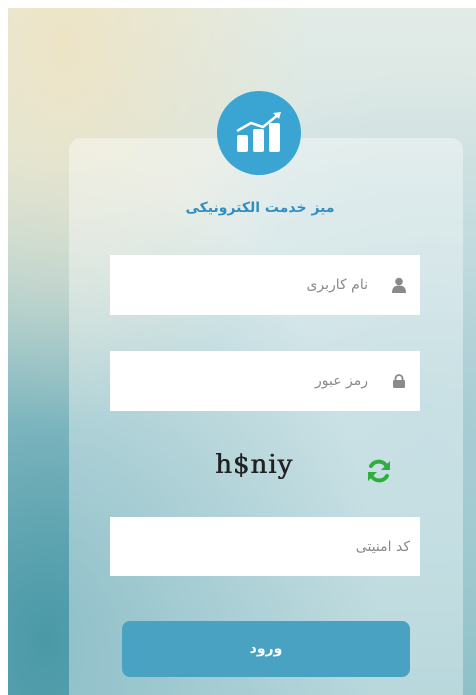  What do you see at coordinates (248, 381) in the screenshot?
I see `password-input` at bounding box center [248, 381].